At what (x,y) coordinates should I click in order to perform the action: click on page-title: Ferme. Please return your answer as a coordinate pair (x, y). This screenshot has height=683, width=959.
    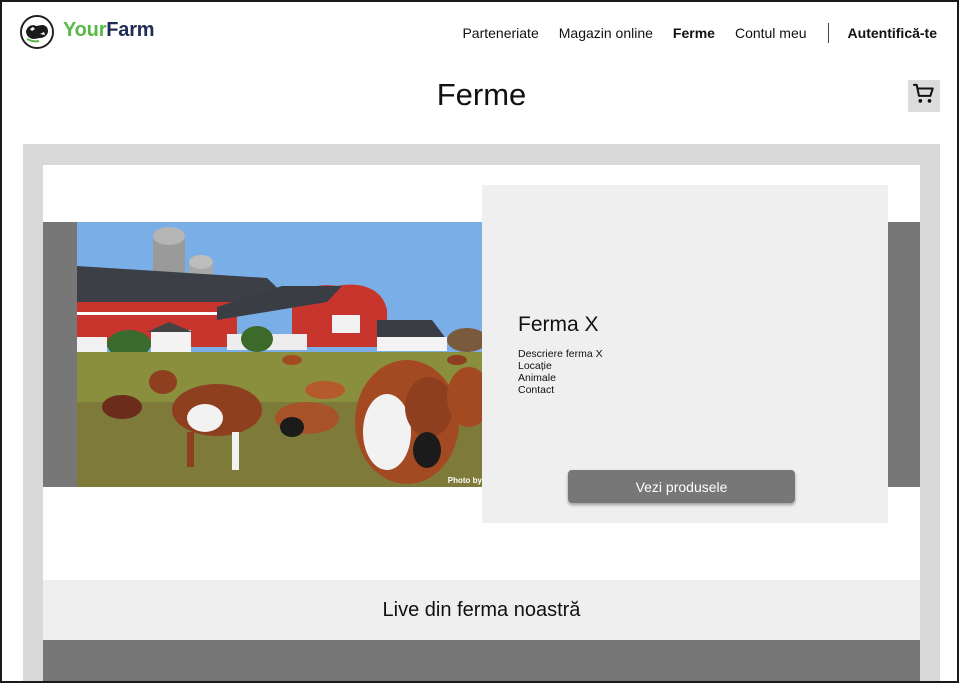
    Looking at the image, I should click on (481, 94).